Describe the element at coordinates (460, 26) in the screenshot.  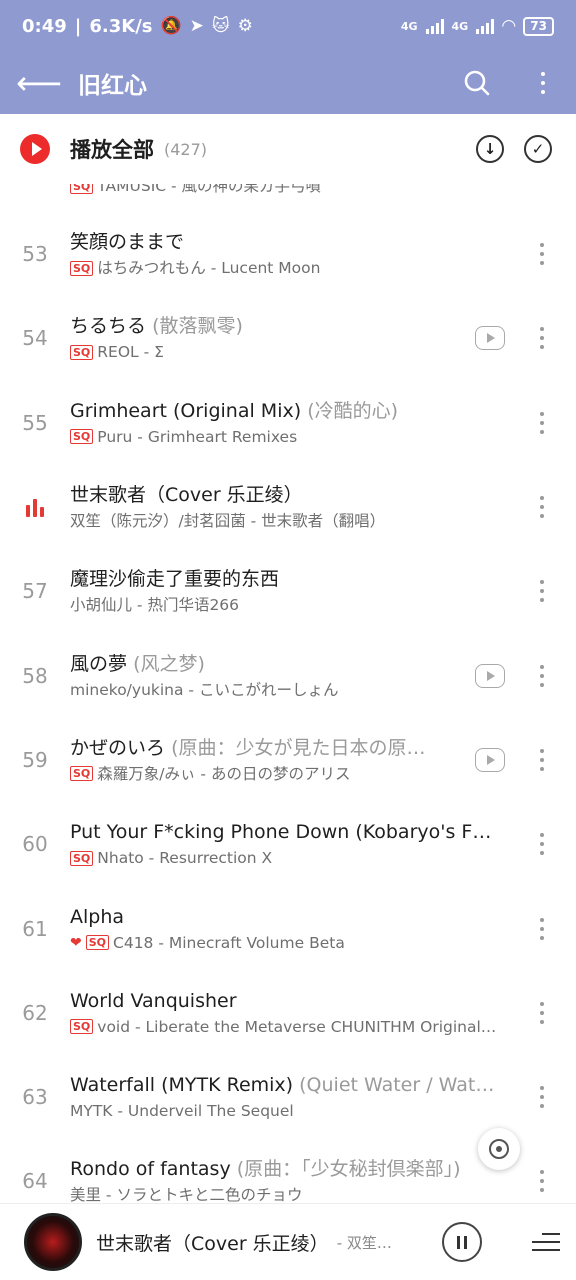
I see `network-type-2: 4G` at that location.